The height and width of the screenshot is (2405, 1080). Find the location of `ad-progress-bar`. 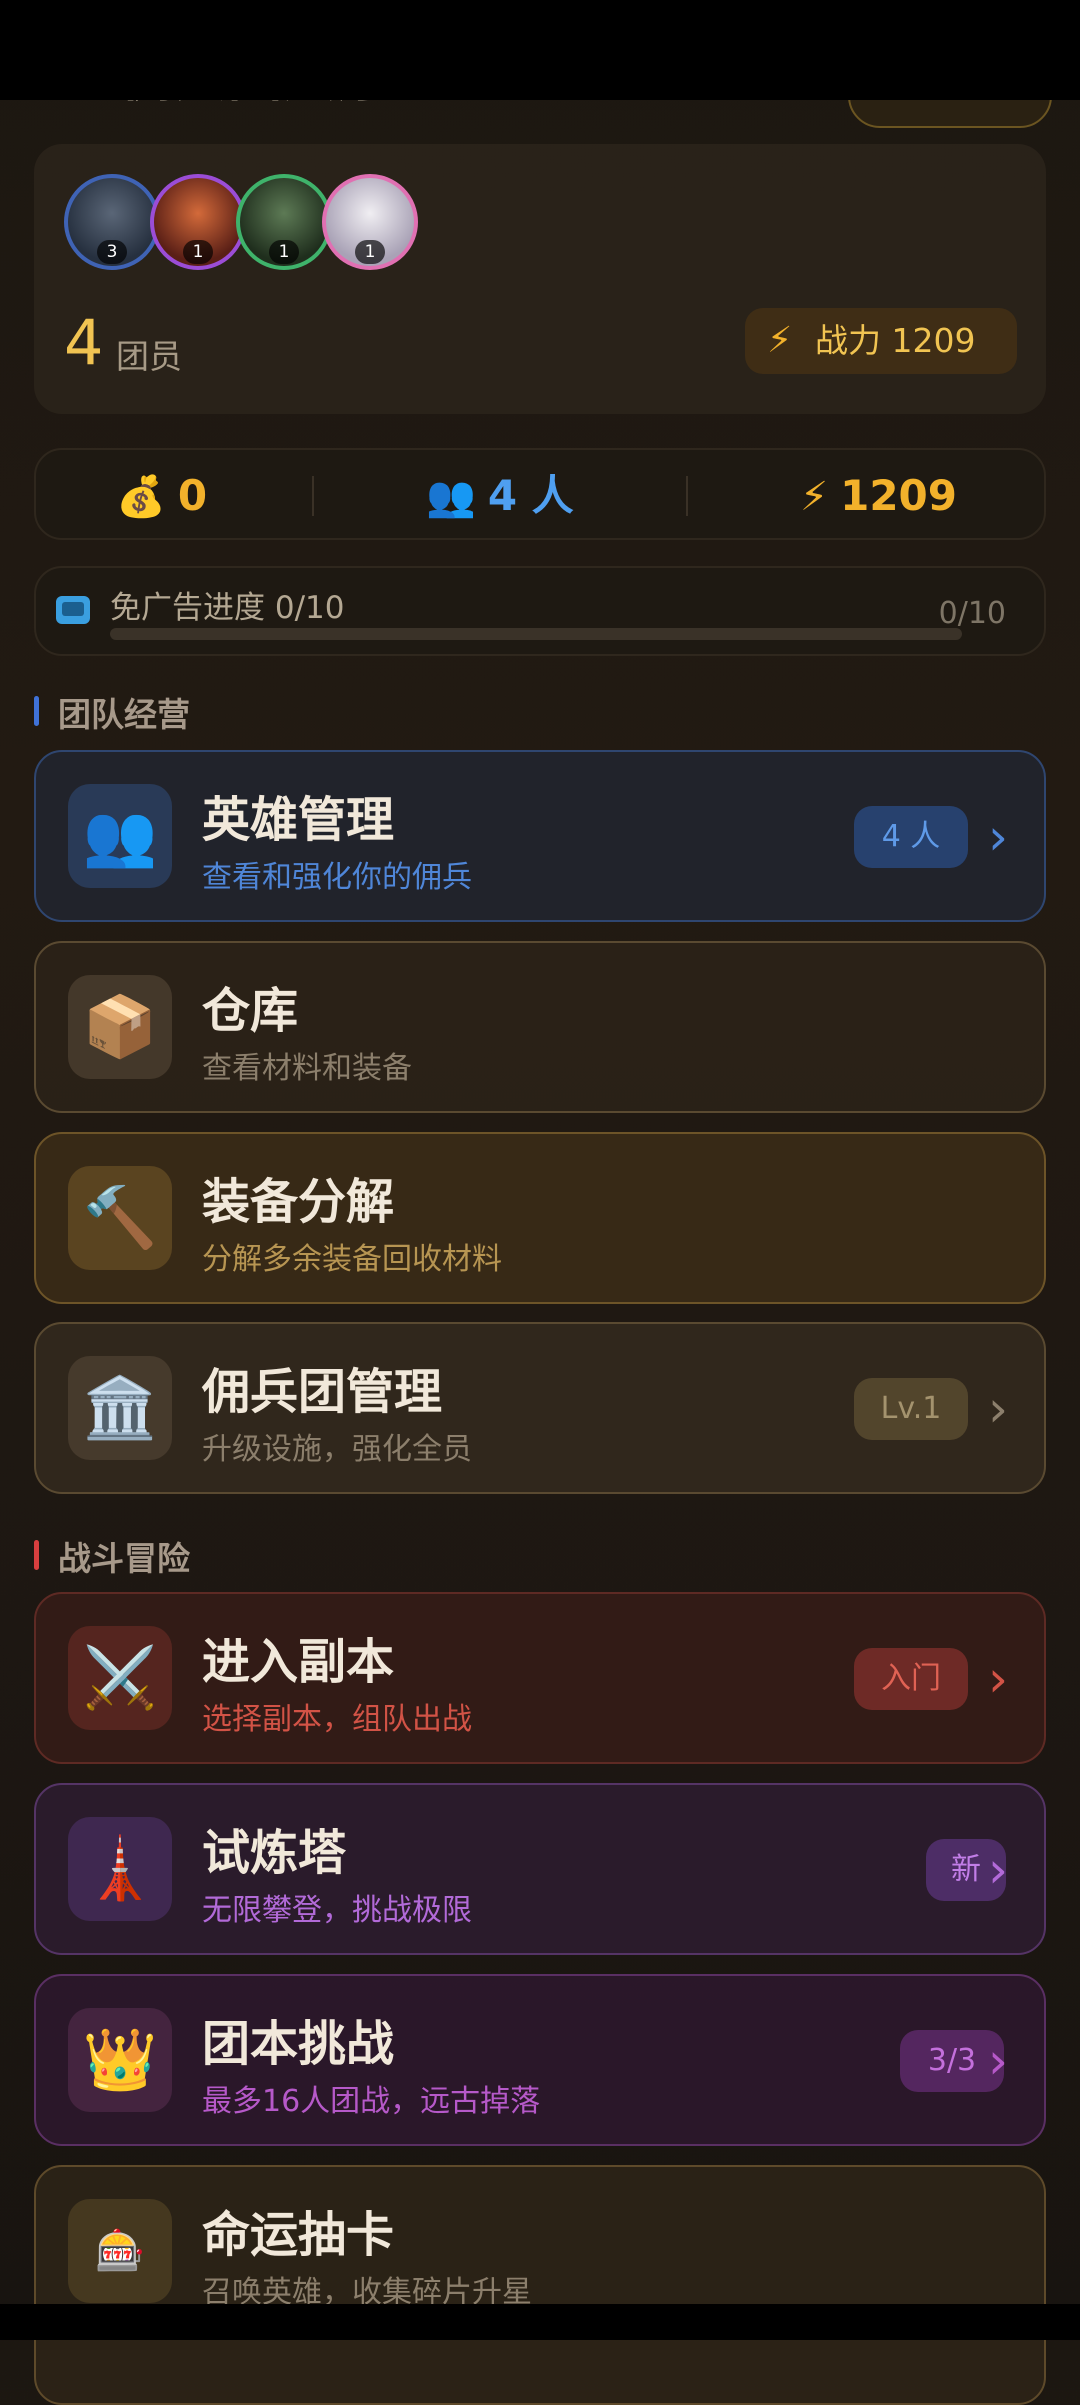

ad-progress-bar is located at coordinates (536, 634).